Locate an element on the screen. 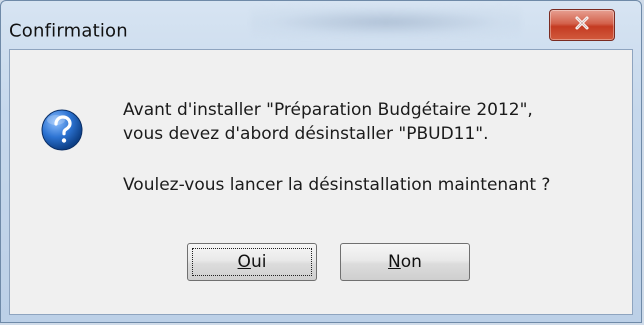 The image size is (644, 325). window-title: Confirmation is located at coordinates (68, 31).